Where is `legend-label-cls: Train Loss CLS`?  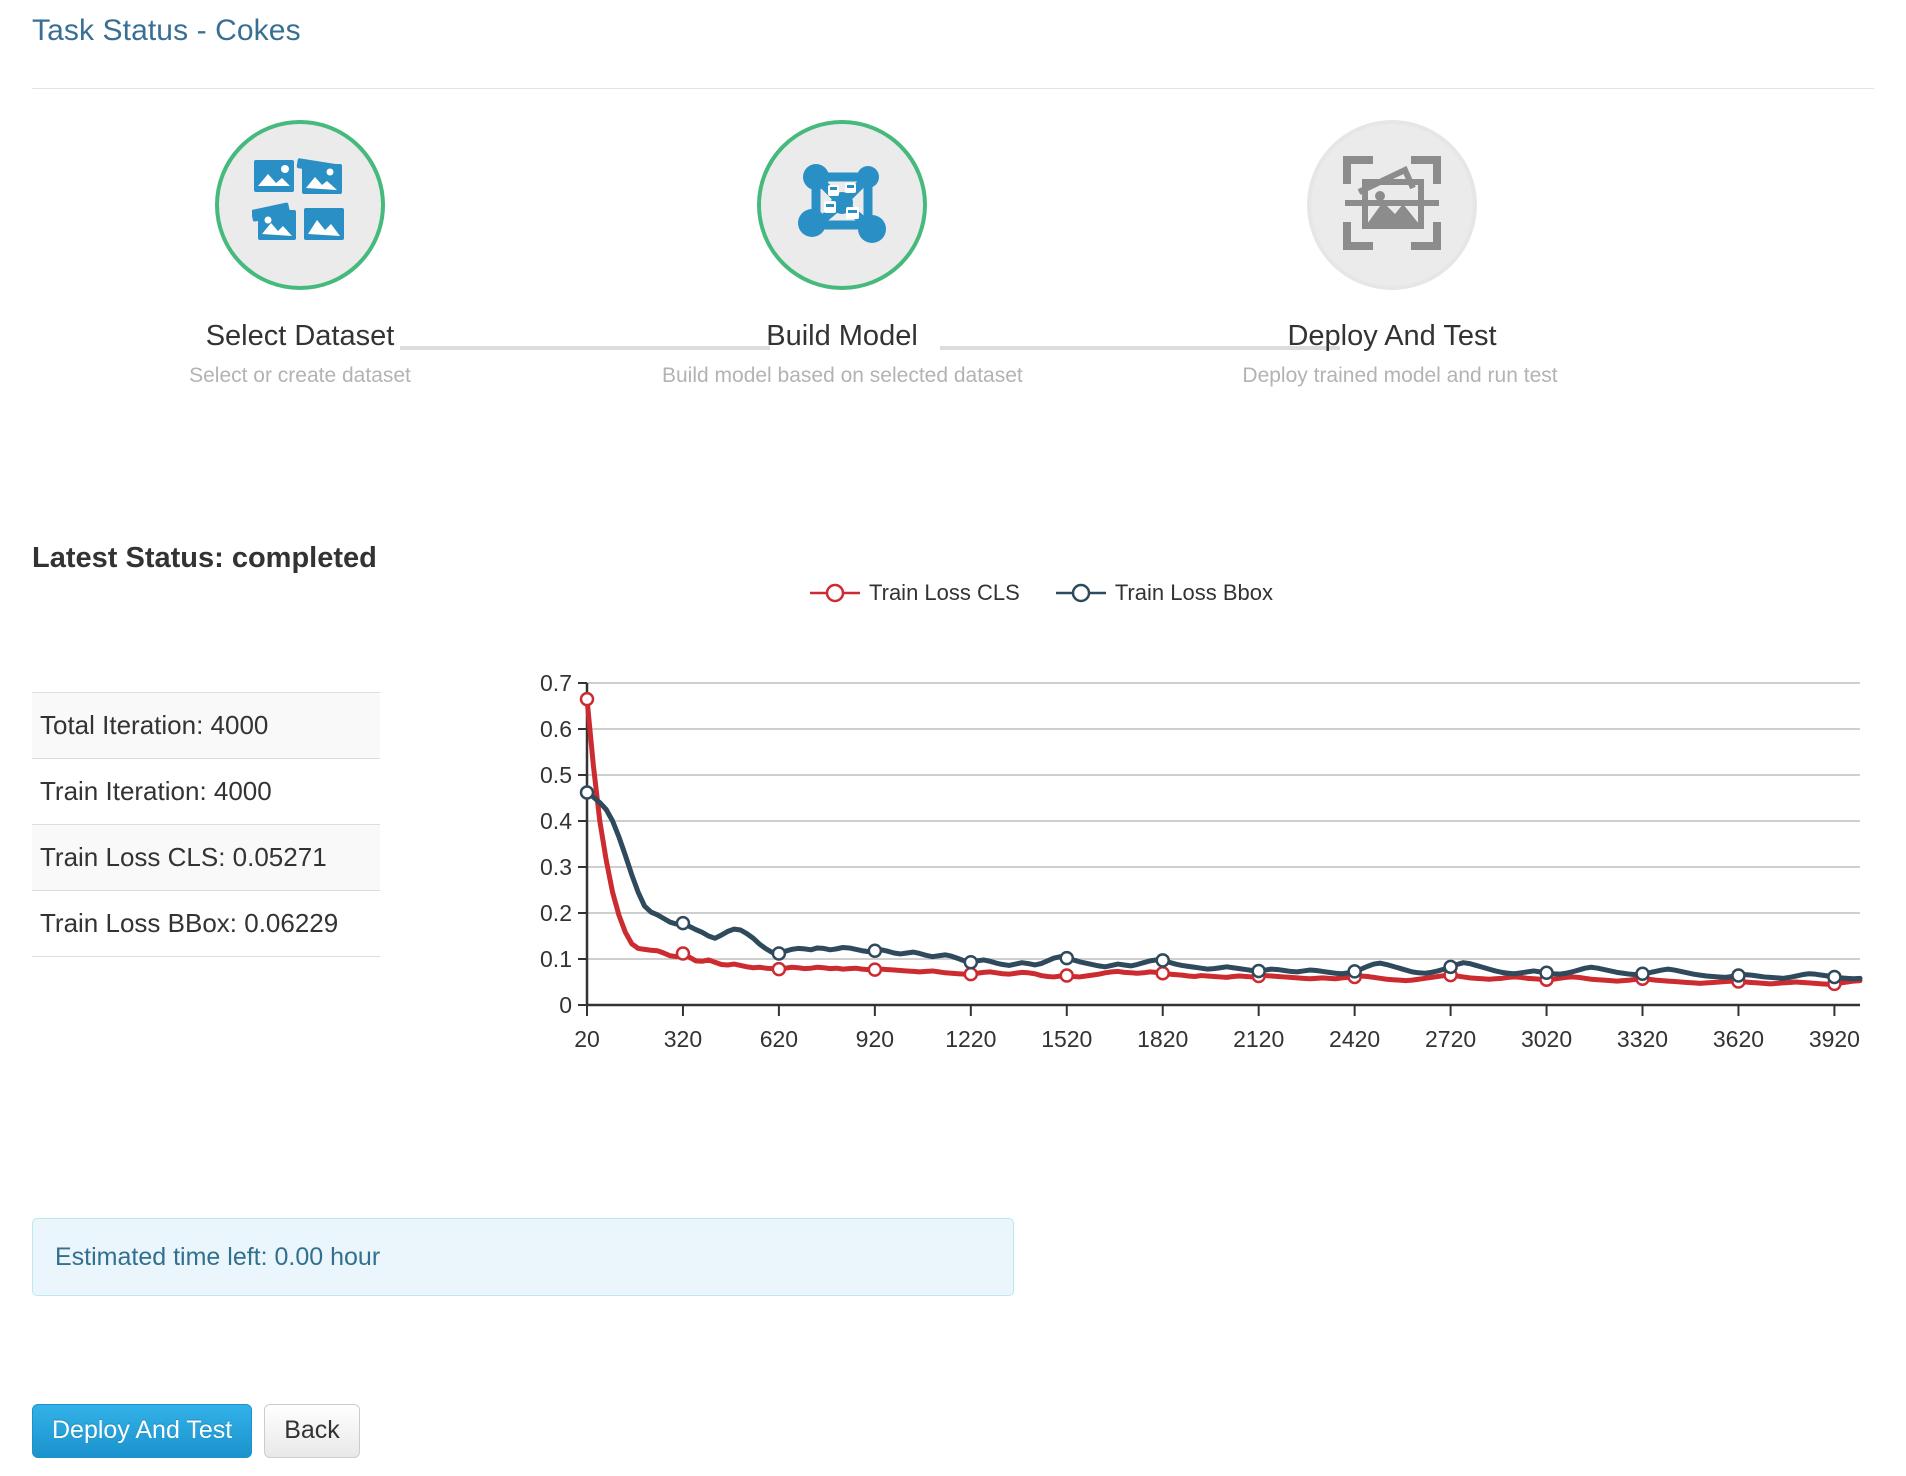
legend-label-cls: Train Loss CLS is located at coordinates (944, 592).